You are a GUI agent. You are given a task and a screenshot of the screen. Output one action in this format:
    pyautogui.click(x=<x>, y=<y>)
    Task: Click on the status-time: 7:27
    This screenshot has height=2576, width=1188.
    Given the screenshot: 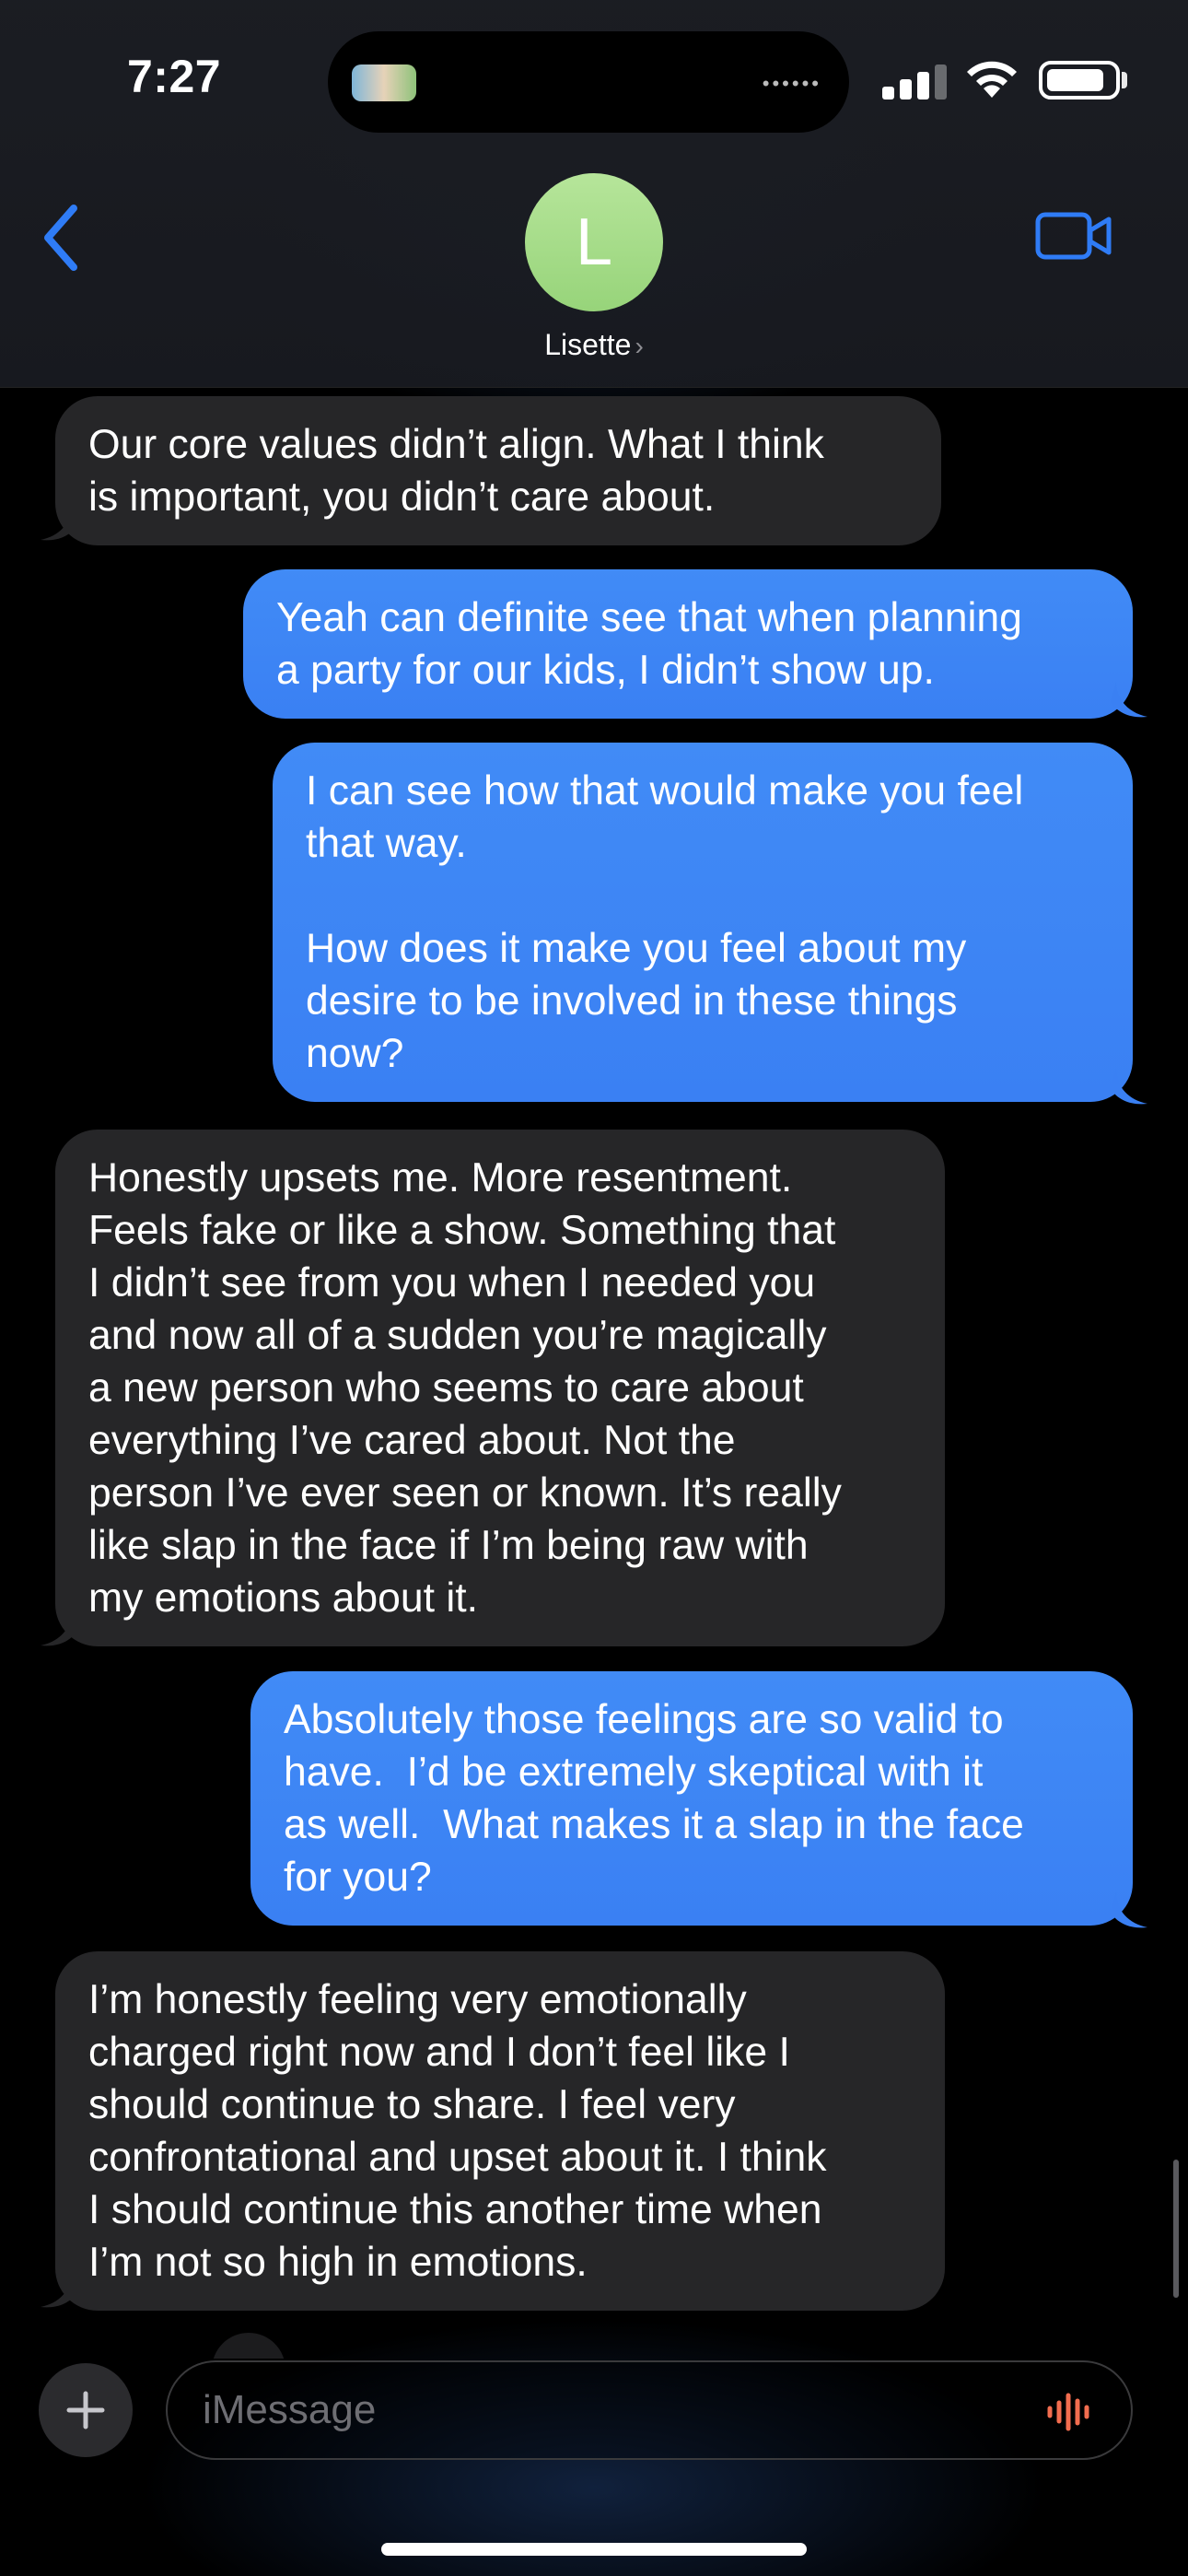 What is the action you would take?
    pyautogui.click(x=174, y=76)
    